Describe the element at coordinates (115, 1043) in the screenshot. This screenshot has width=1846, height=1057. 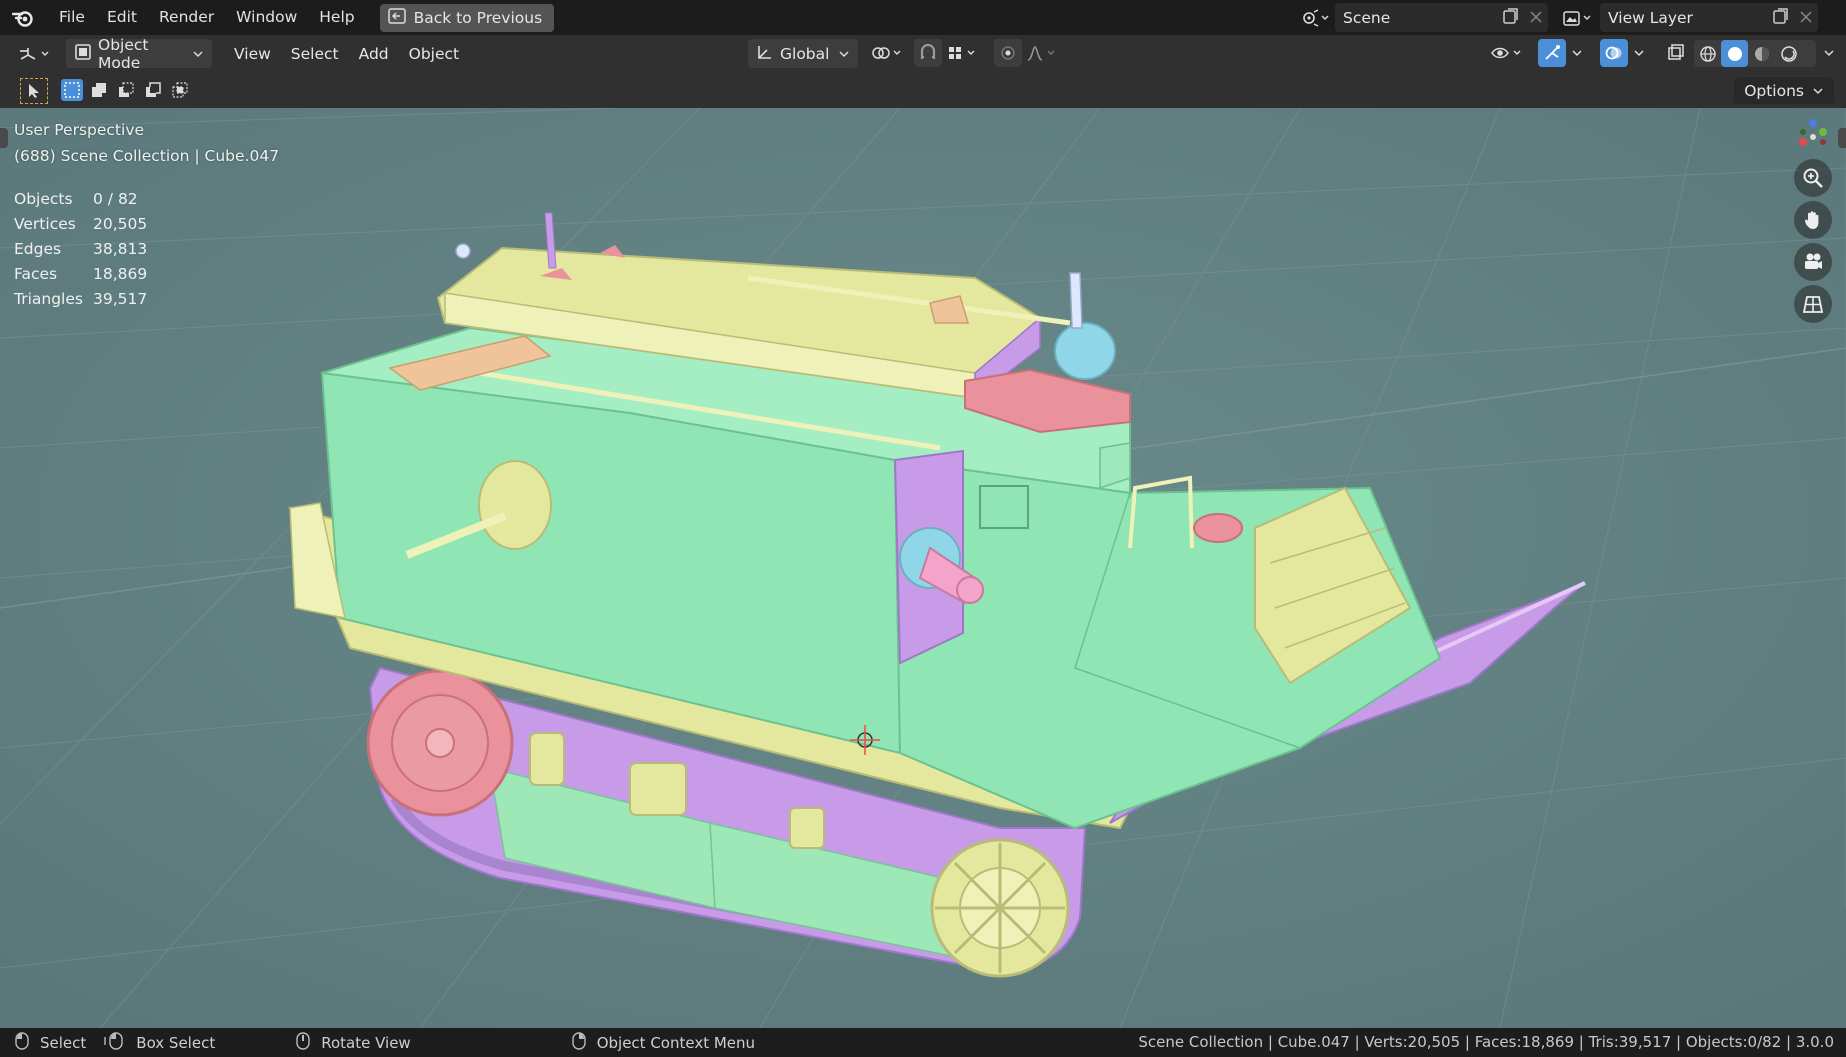
I see `mouse-drag-icon` at that location.